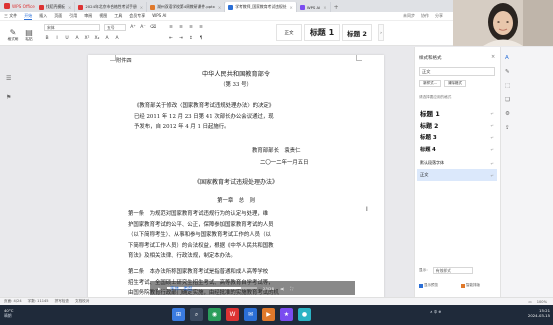 This screenshot has height=325, width=553. Describe the element at coordinates (186, 7) in the screenshot. I see `document-tab: 湖州双语学校第4周教研课件.pptx ×` at that location.